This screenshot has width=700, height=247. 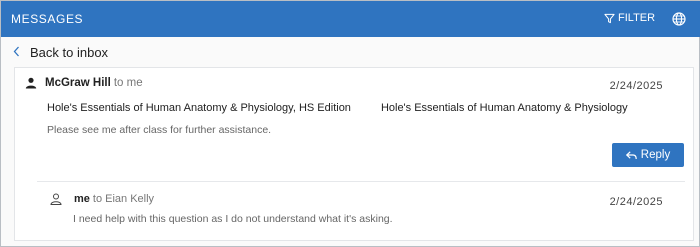 What do you see at coordinates (637, 18) in the screenshot?
I see `filter-label: FILTER` at bounding box center [637, 18].